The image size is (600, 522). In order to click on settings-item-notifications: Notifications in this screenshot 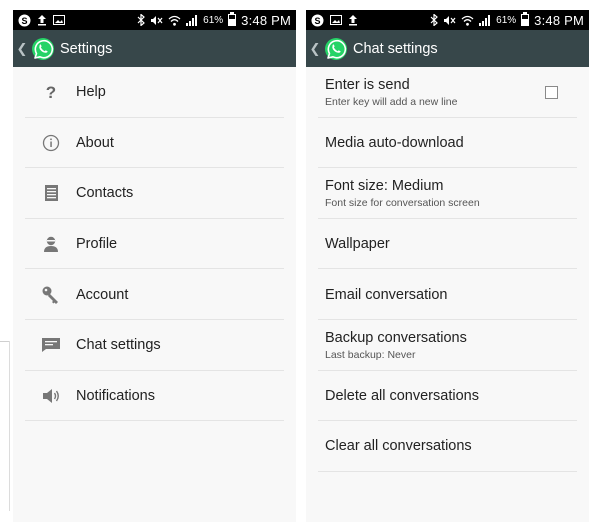, I will do `click(154, 396)`.